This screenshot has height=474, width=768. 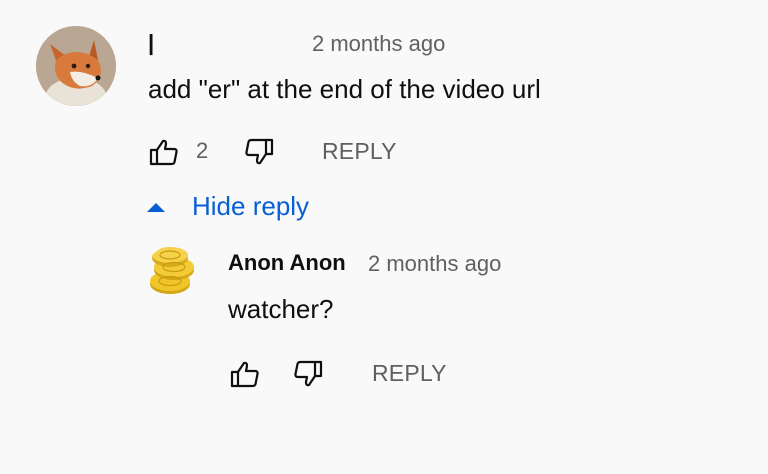 I want to click on caret-up-icon, so click(x=156, y=207).